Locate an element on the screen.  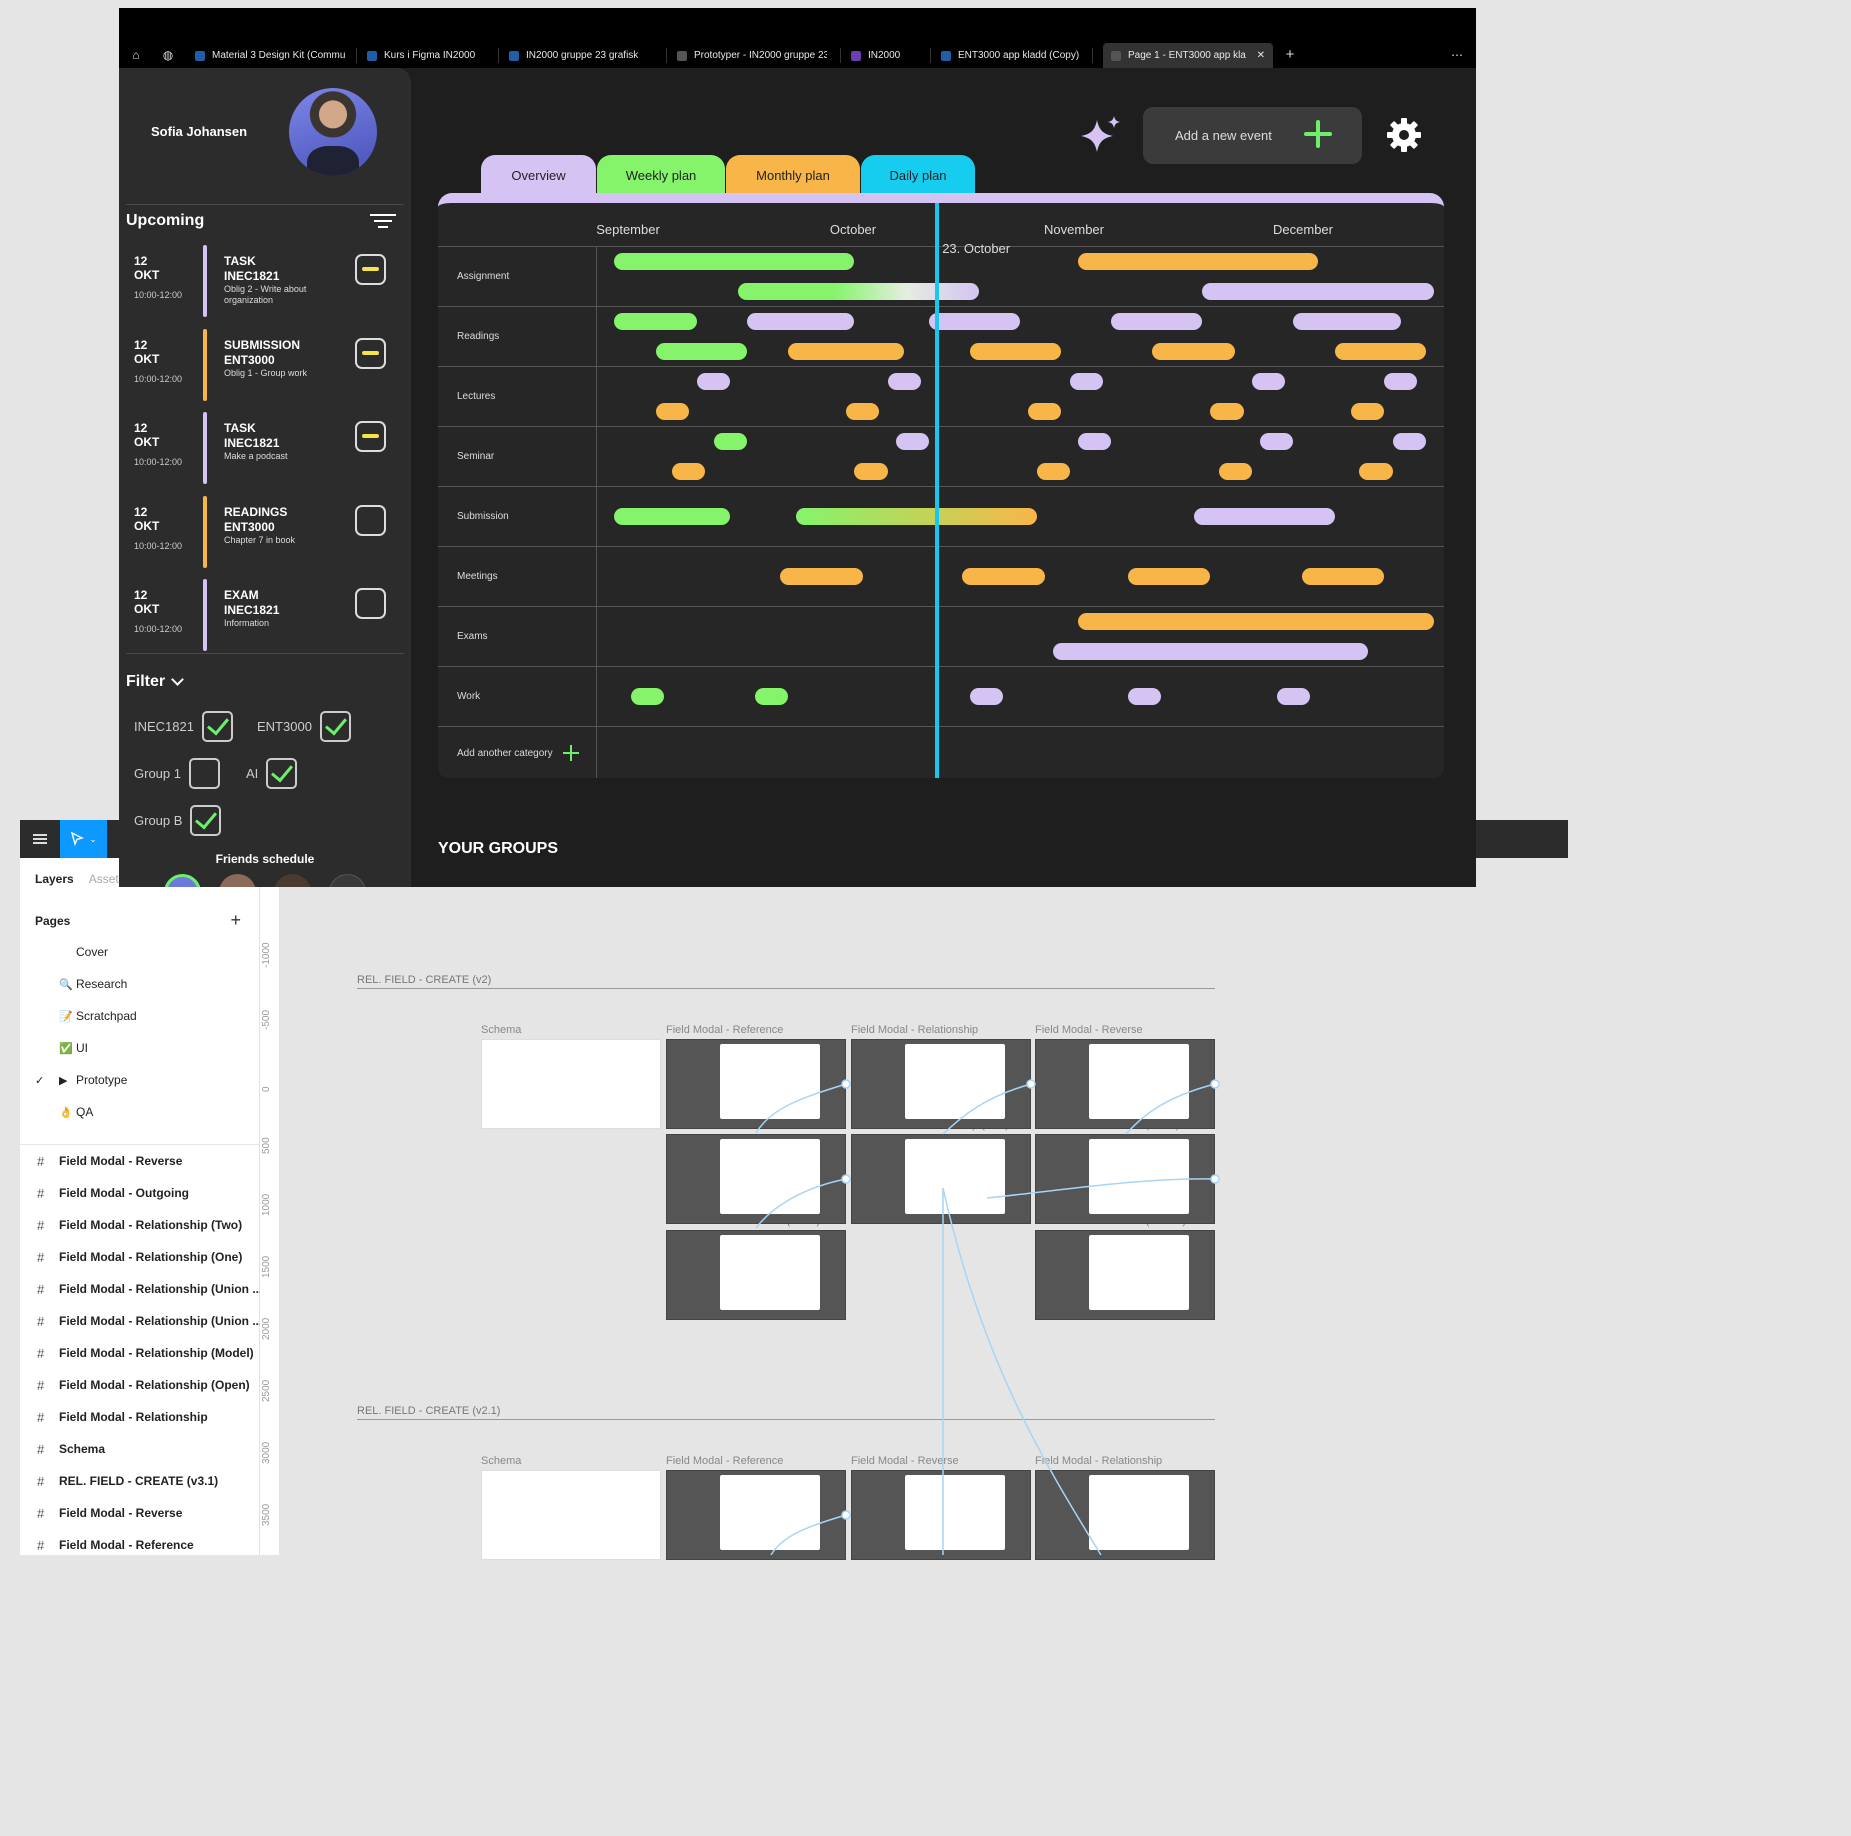
new-tab-icon: + is located at coordinates (1290, 55).